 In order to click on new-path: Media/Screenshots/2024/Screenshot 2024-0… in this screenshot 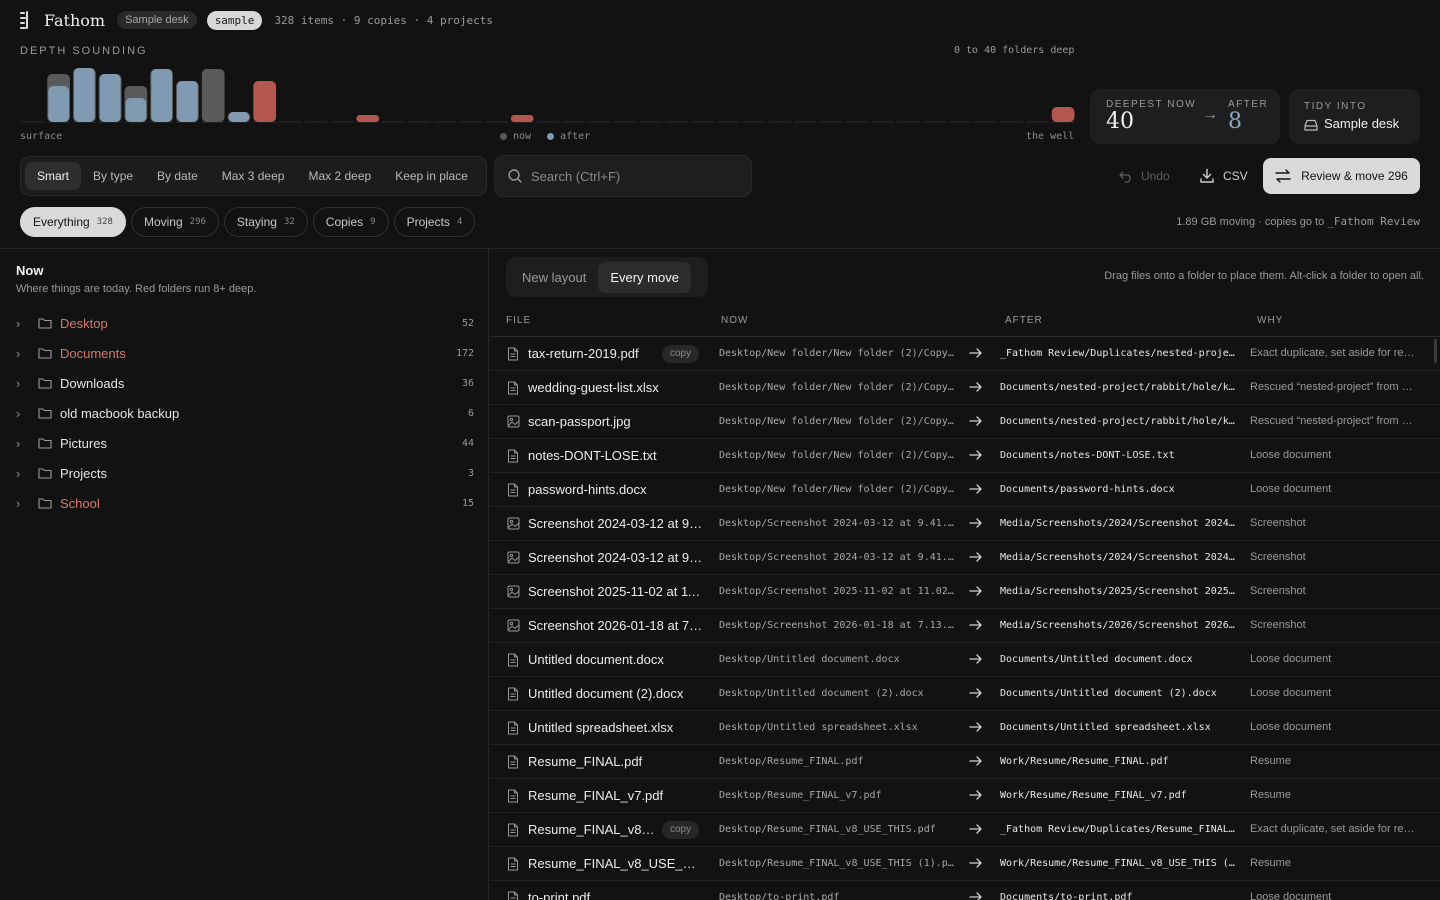, I will do `click(1118, 523)`.